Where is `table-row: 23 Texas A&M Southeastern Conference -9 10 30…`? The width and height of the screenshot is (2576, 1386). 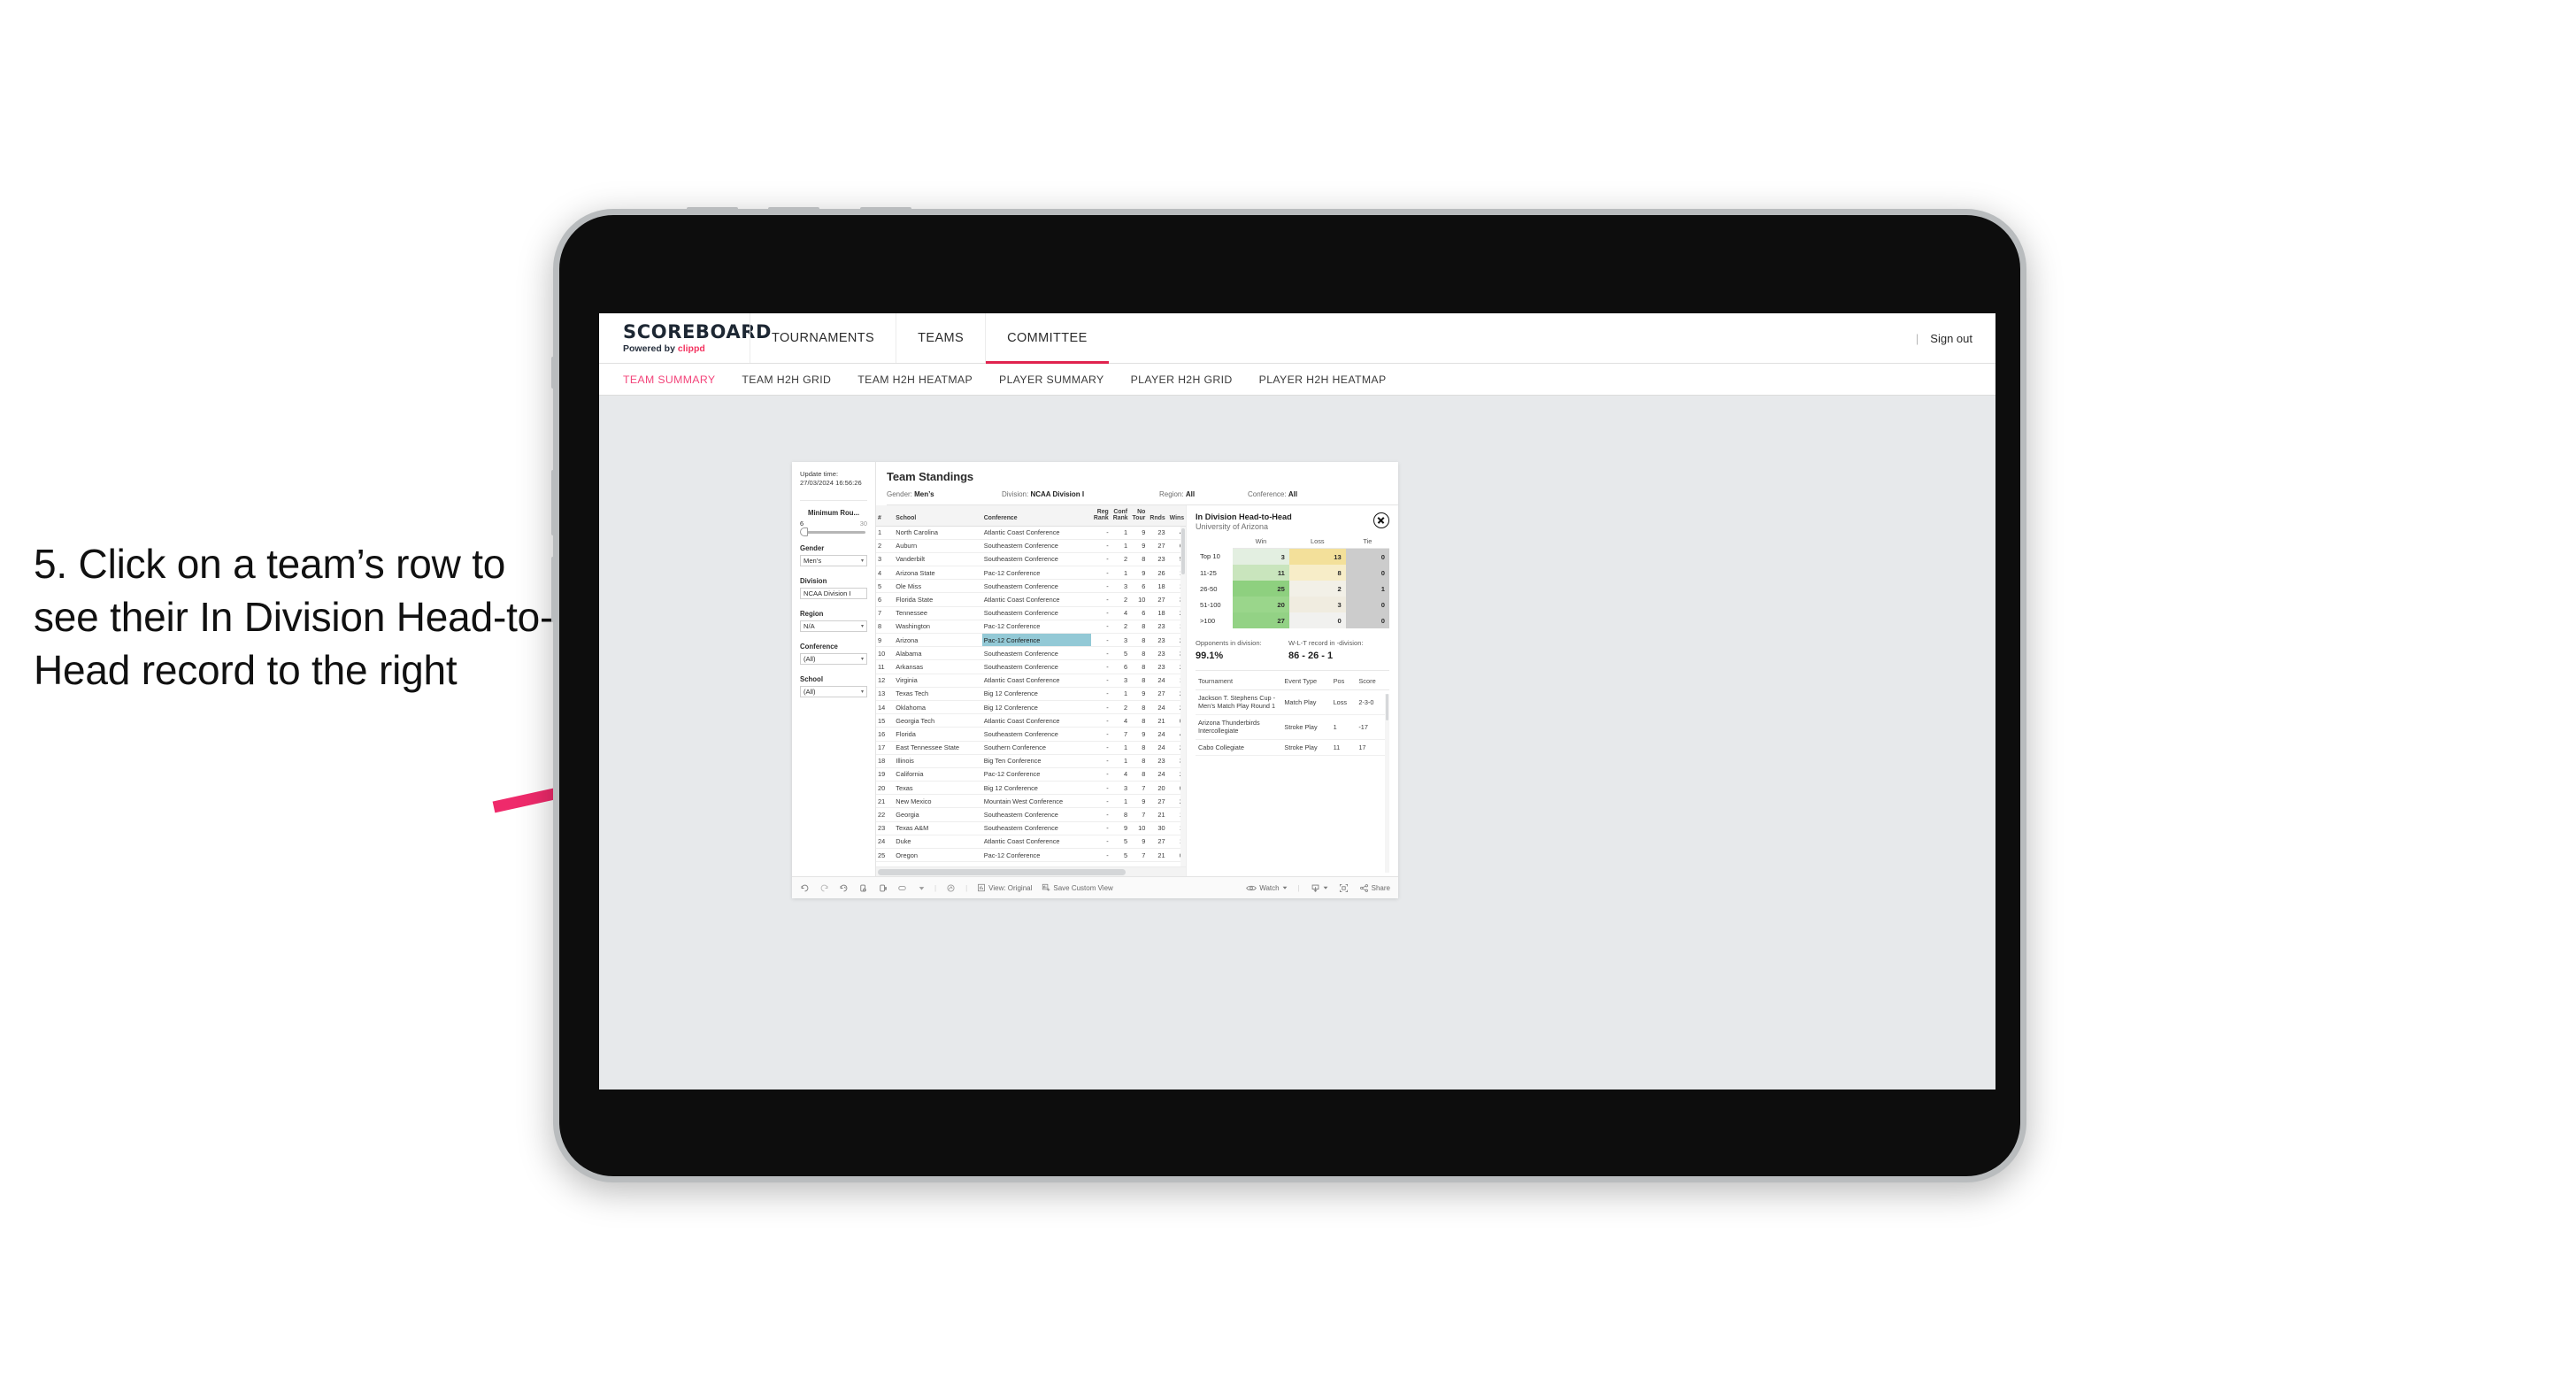
table-row: 23 Texas A&M Southeastern Conference -9 10 30… is located at coordinates (1031, 828).